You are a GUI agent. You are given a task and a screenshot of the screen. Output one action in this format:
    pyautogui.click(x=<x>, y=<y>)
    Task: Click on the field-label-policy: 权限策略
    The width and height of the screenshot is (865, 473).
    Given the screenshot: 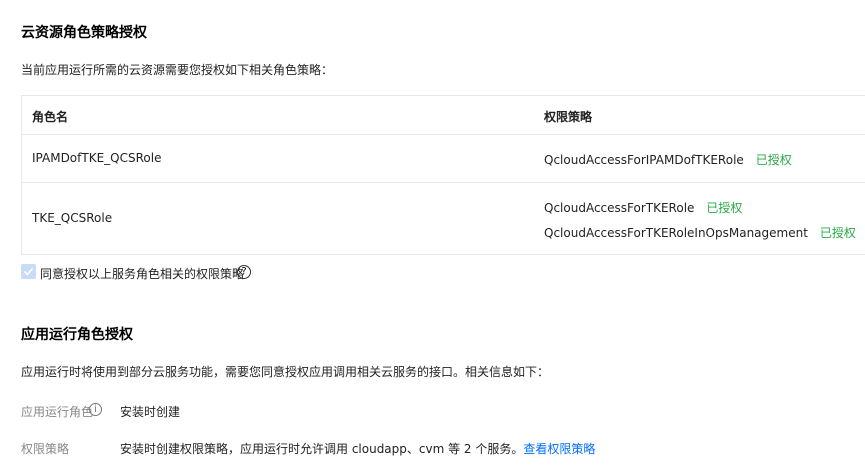 What is the action you would take?
    pyautogui.click(x=45, y=449)
    